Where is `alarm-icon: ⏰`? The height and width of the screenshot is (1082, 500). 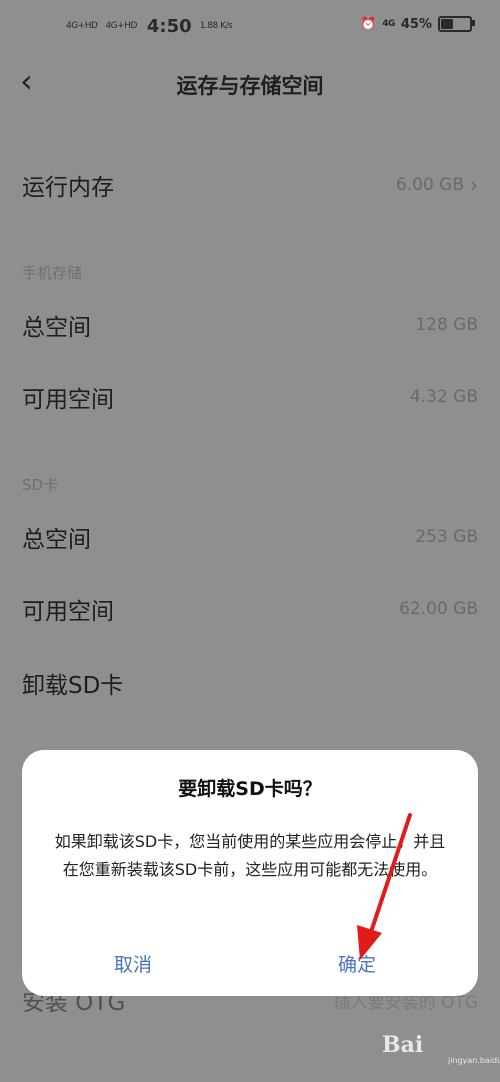 alarm-icon: ⏰ is located at coordinates (368, 24).